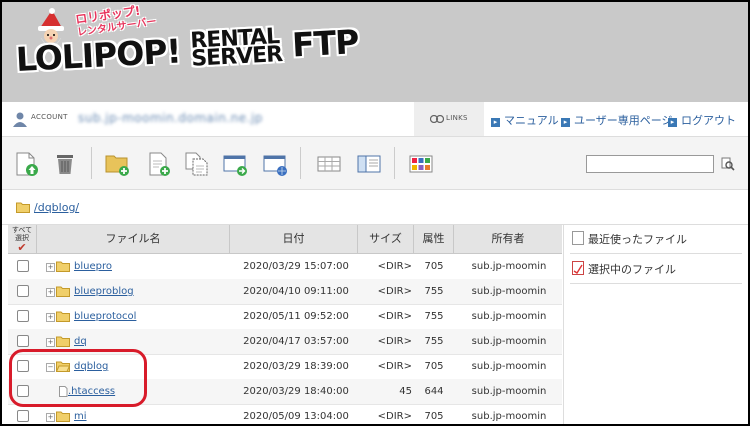 The height and width of the screenshot is (426, 750). Describe the element at coordinates (56, 207) in the screenshot. I see `current-path-link: /dqblog/` at that location.